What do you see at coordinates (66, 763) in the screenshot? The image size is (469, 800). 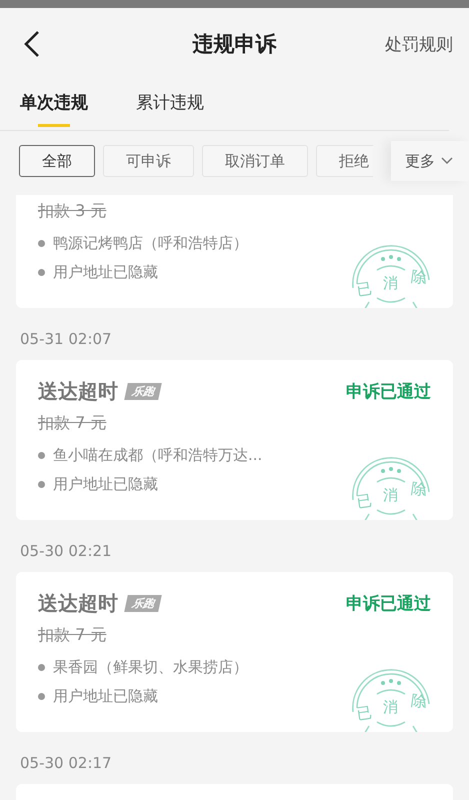 I see `record-date: 05-30 02:17` at bounding box center [66, 763].